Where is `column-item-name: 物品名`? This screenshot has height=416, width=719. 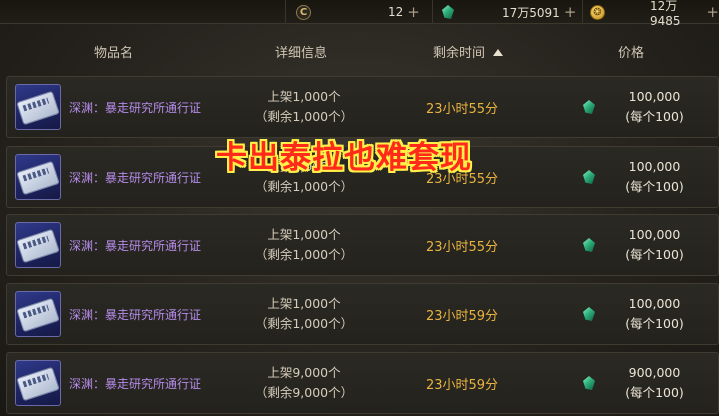 column-item-name: 物品名 is located at coordinates (113, 51).